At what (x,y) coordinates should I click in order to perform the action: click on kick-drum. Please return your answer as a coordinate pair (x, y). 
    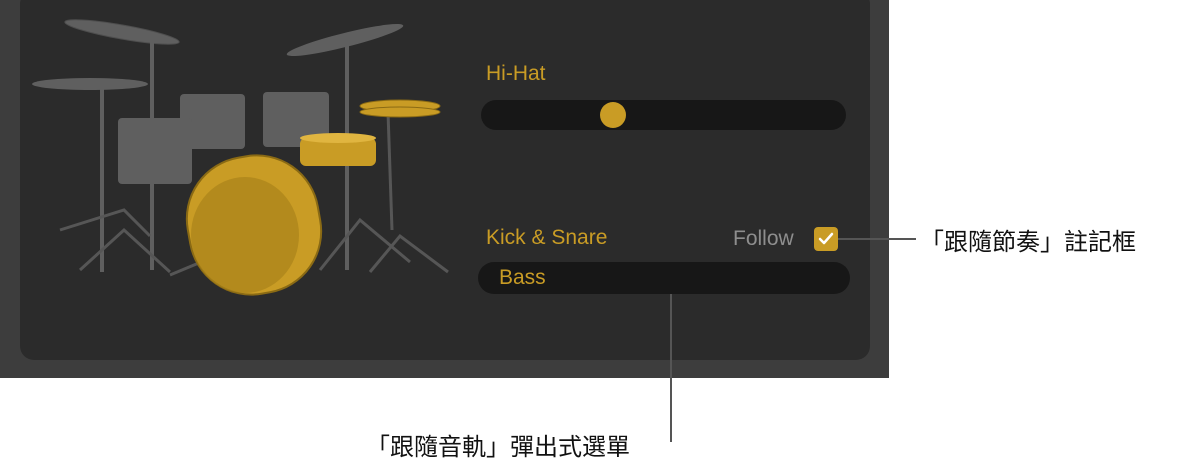
    Looking at the image, I should click on (254, 225).